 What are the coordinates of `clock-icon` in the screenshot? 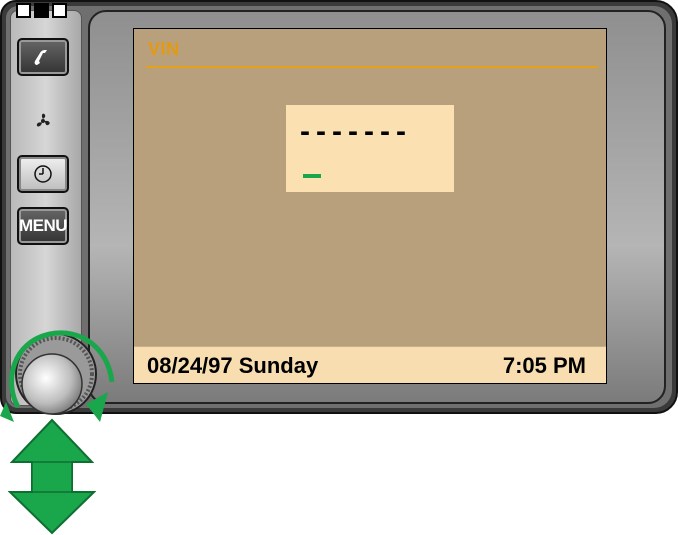 It's located at (43, 174).